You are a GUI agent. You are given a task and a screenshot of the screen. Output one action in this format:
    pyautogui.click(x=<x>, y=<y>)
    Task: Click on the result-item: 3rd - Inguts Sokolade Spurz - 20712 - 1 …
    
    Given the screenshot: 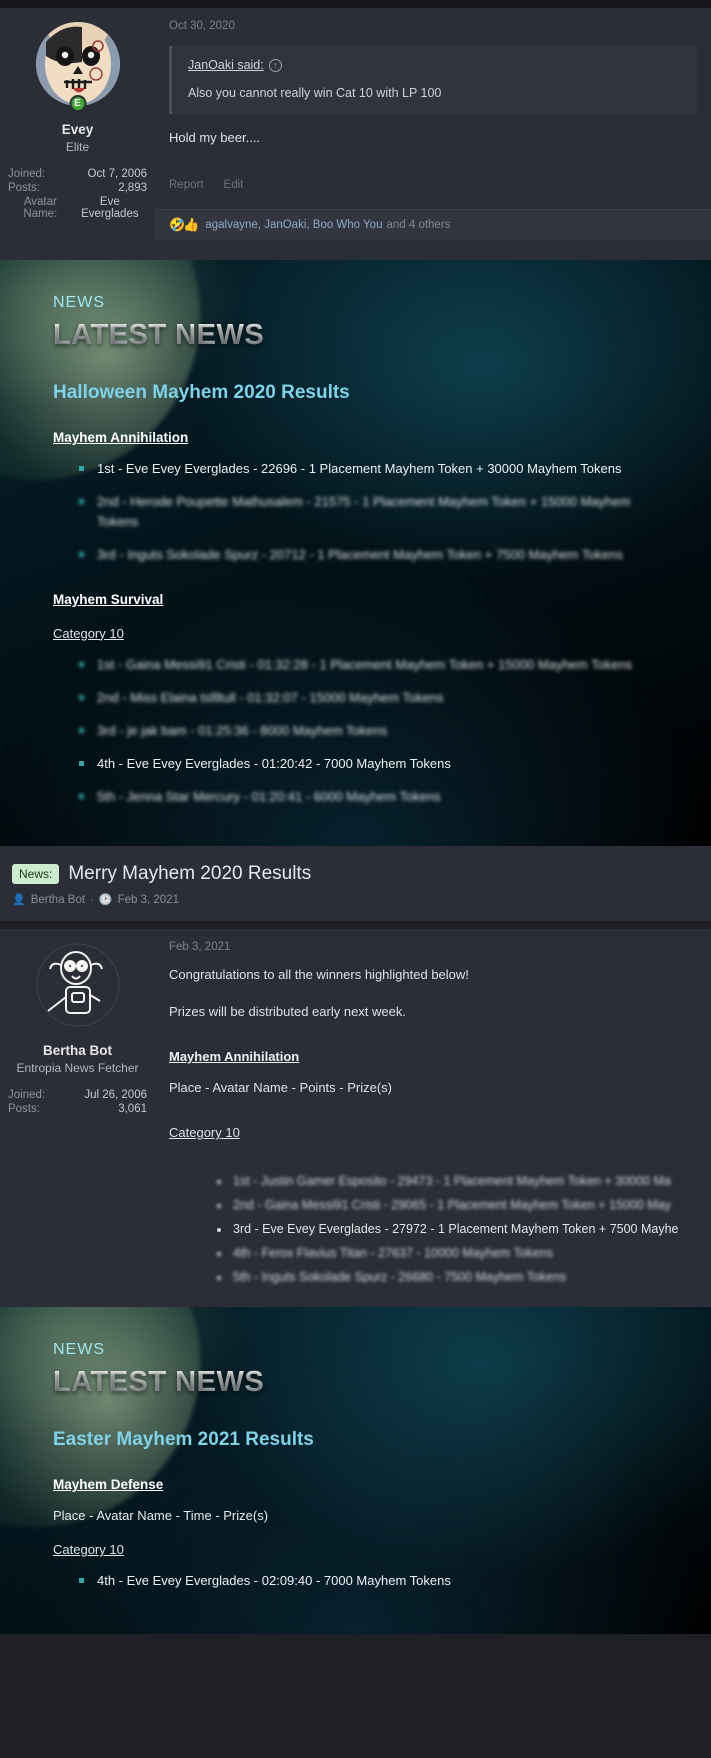 What is the action you would take?
    pyautogui.click(x=375, y=555)
    